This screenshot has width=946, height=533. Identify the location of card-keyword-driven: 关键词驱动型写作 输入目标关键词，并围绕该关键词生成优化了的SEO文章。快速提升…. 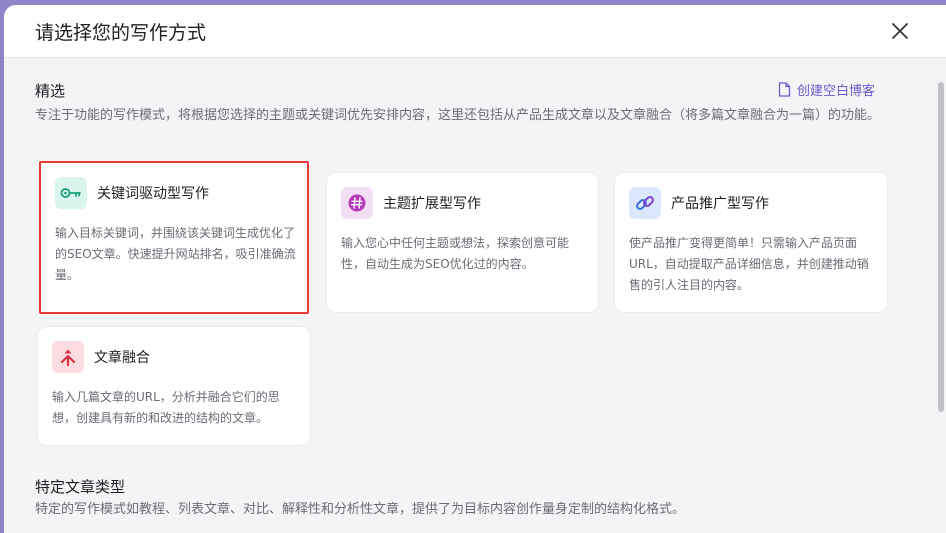
(174, 237).